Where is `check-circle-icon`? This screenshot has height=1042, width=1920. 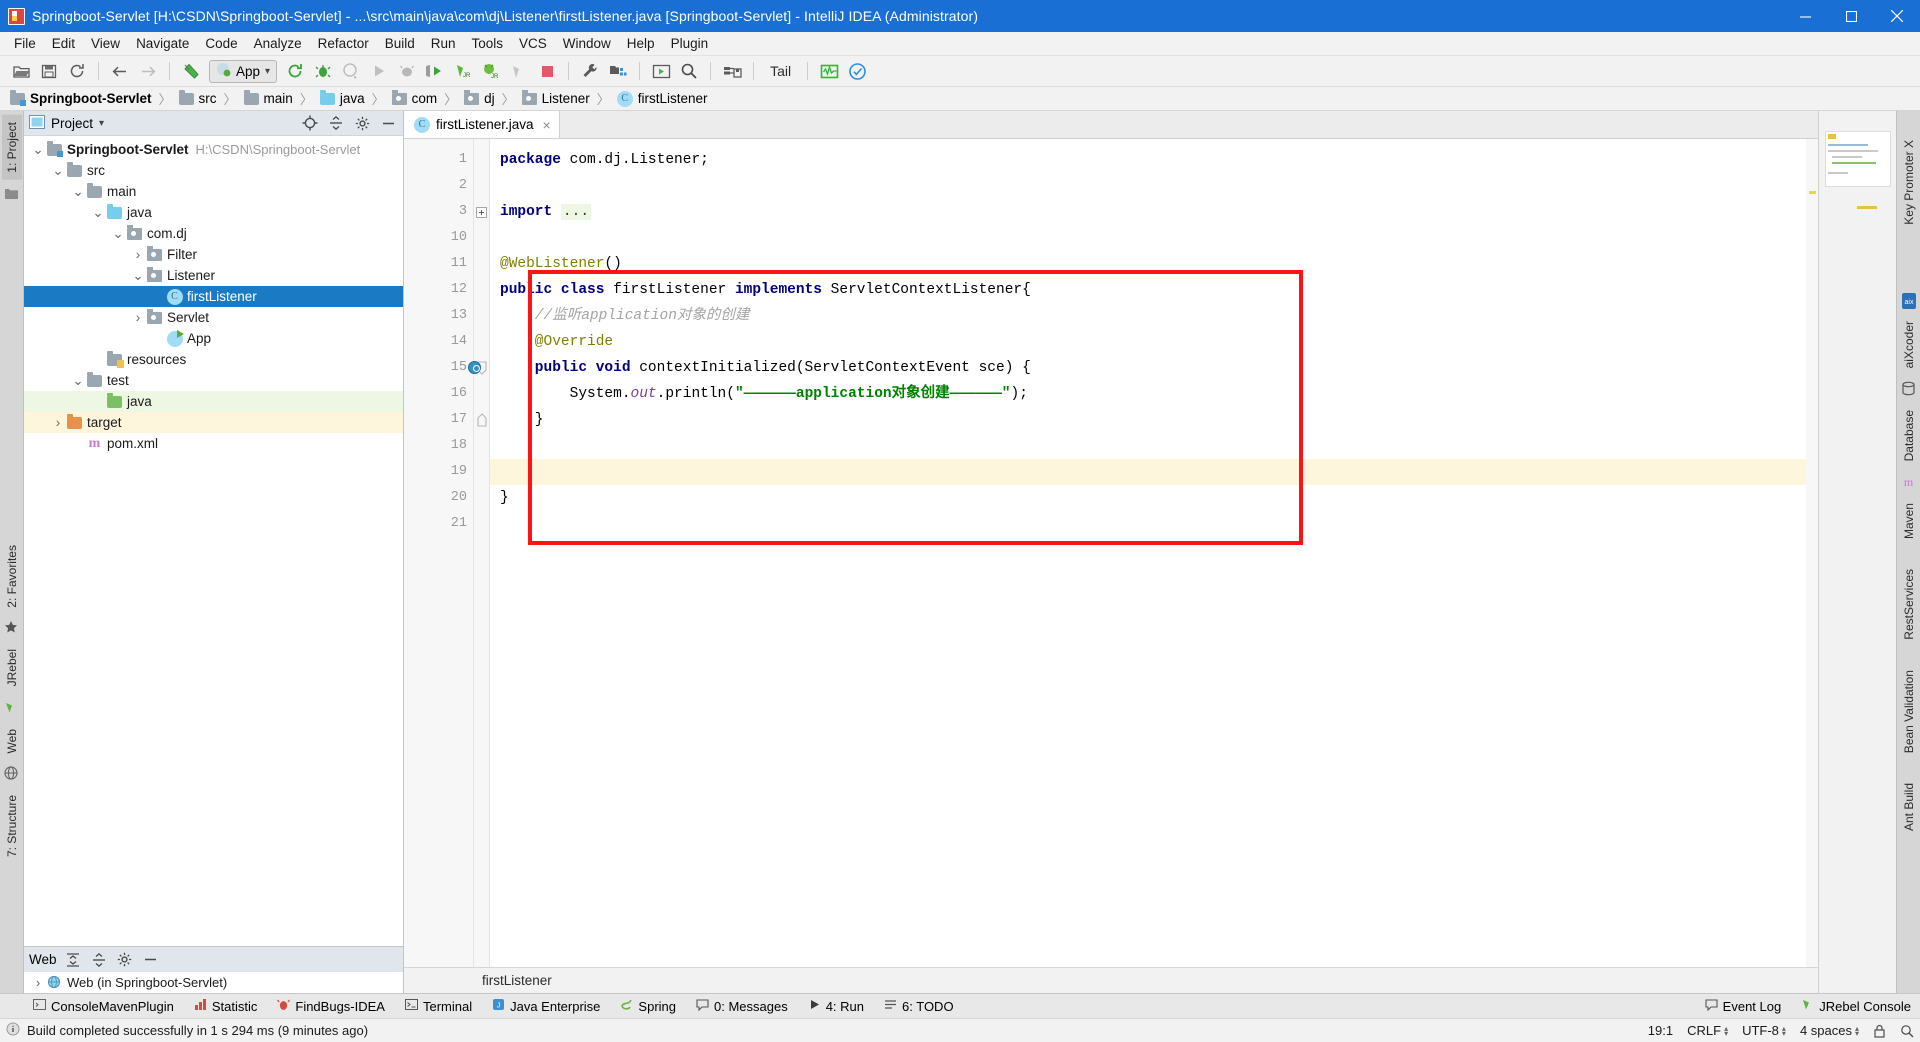 check-circle-icon is located at coordinates (857, 71).